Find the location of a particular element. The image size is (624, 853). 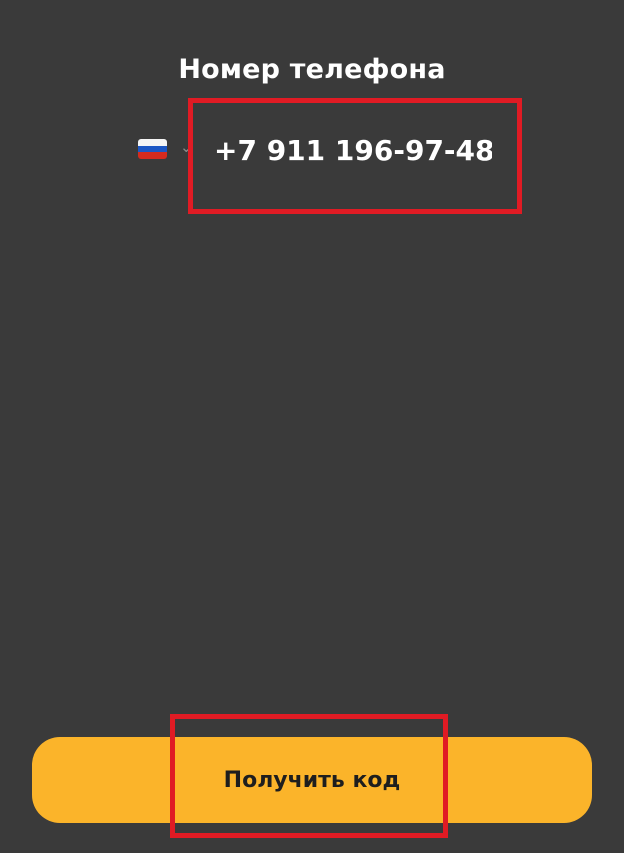

button-highlight-box is located at coordinates (309, 776).